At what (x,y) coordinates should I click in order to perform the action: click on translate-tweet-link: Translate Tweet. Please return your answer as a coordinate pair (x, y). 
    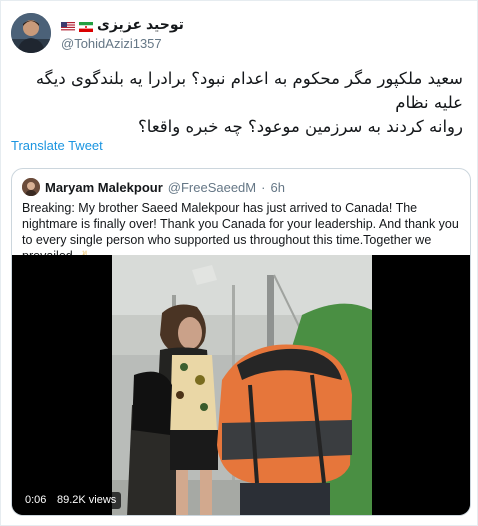
    Looking at the image, I should click on (57, 145).